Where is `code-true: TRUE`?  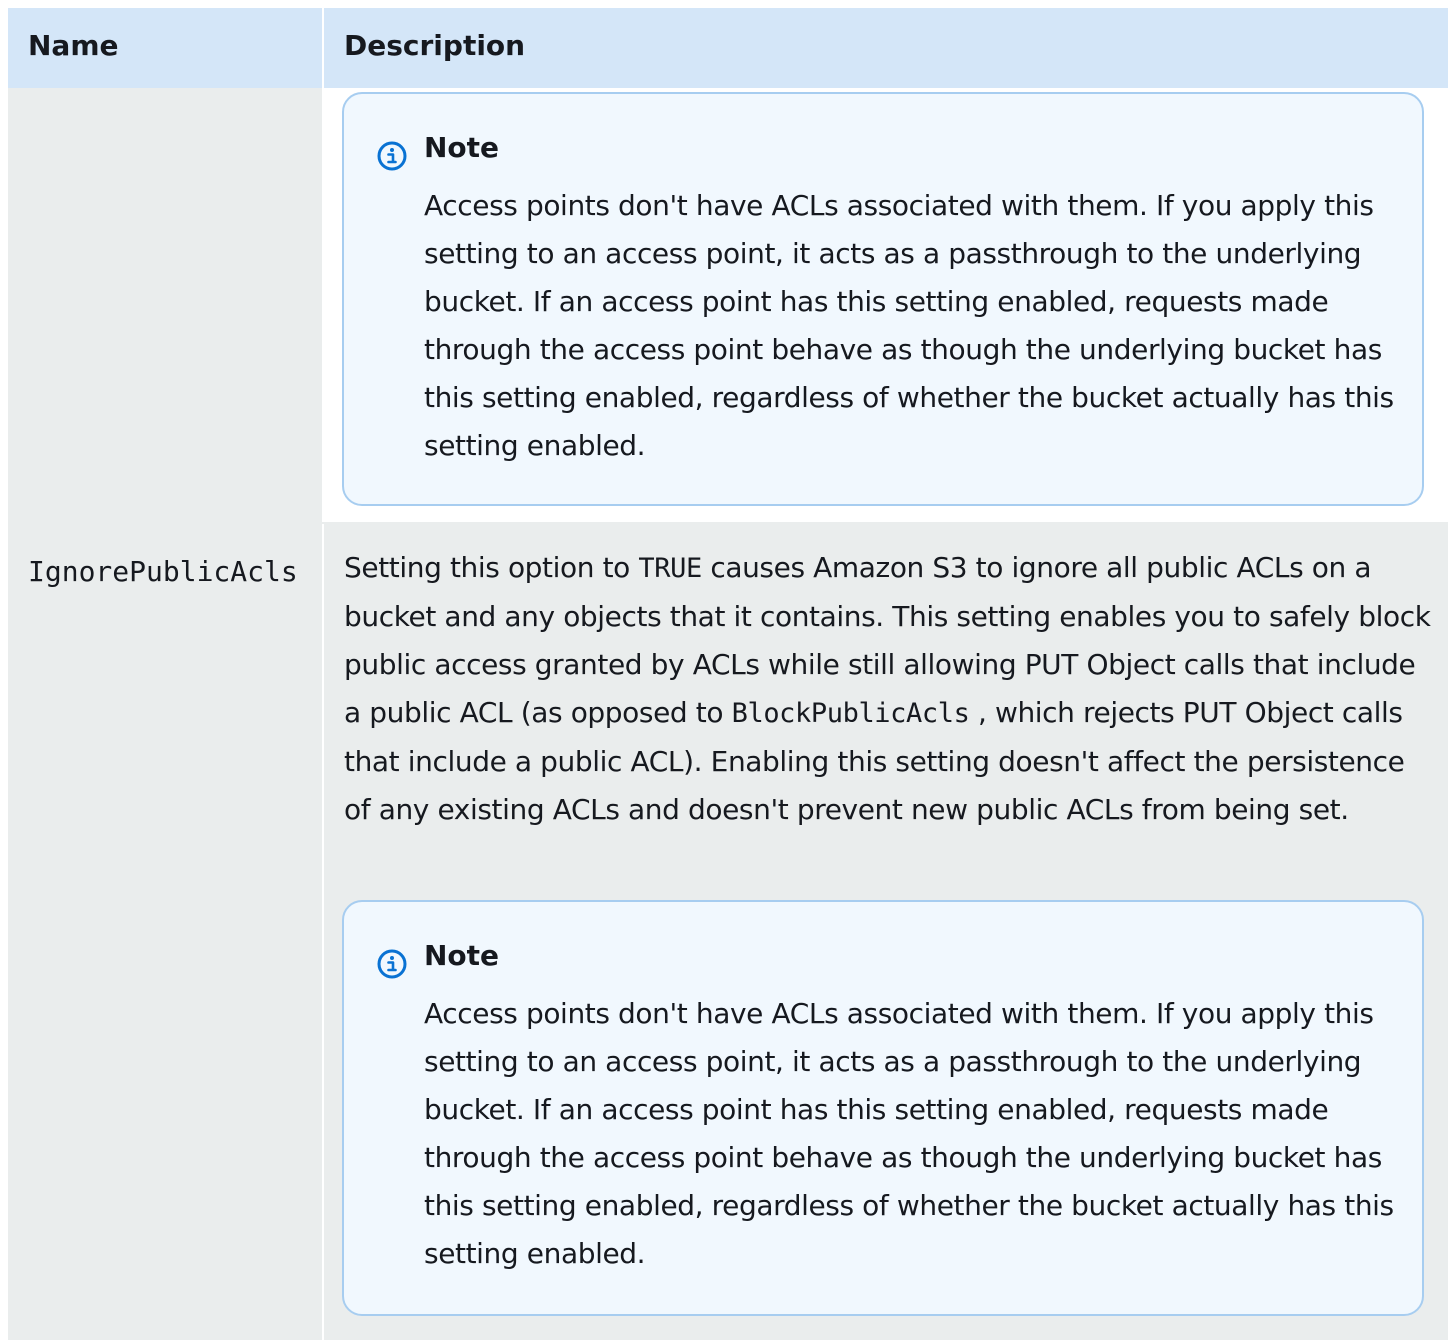
code-true: TRUE is located at coordinates (670, 568).